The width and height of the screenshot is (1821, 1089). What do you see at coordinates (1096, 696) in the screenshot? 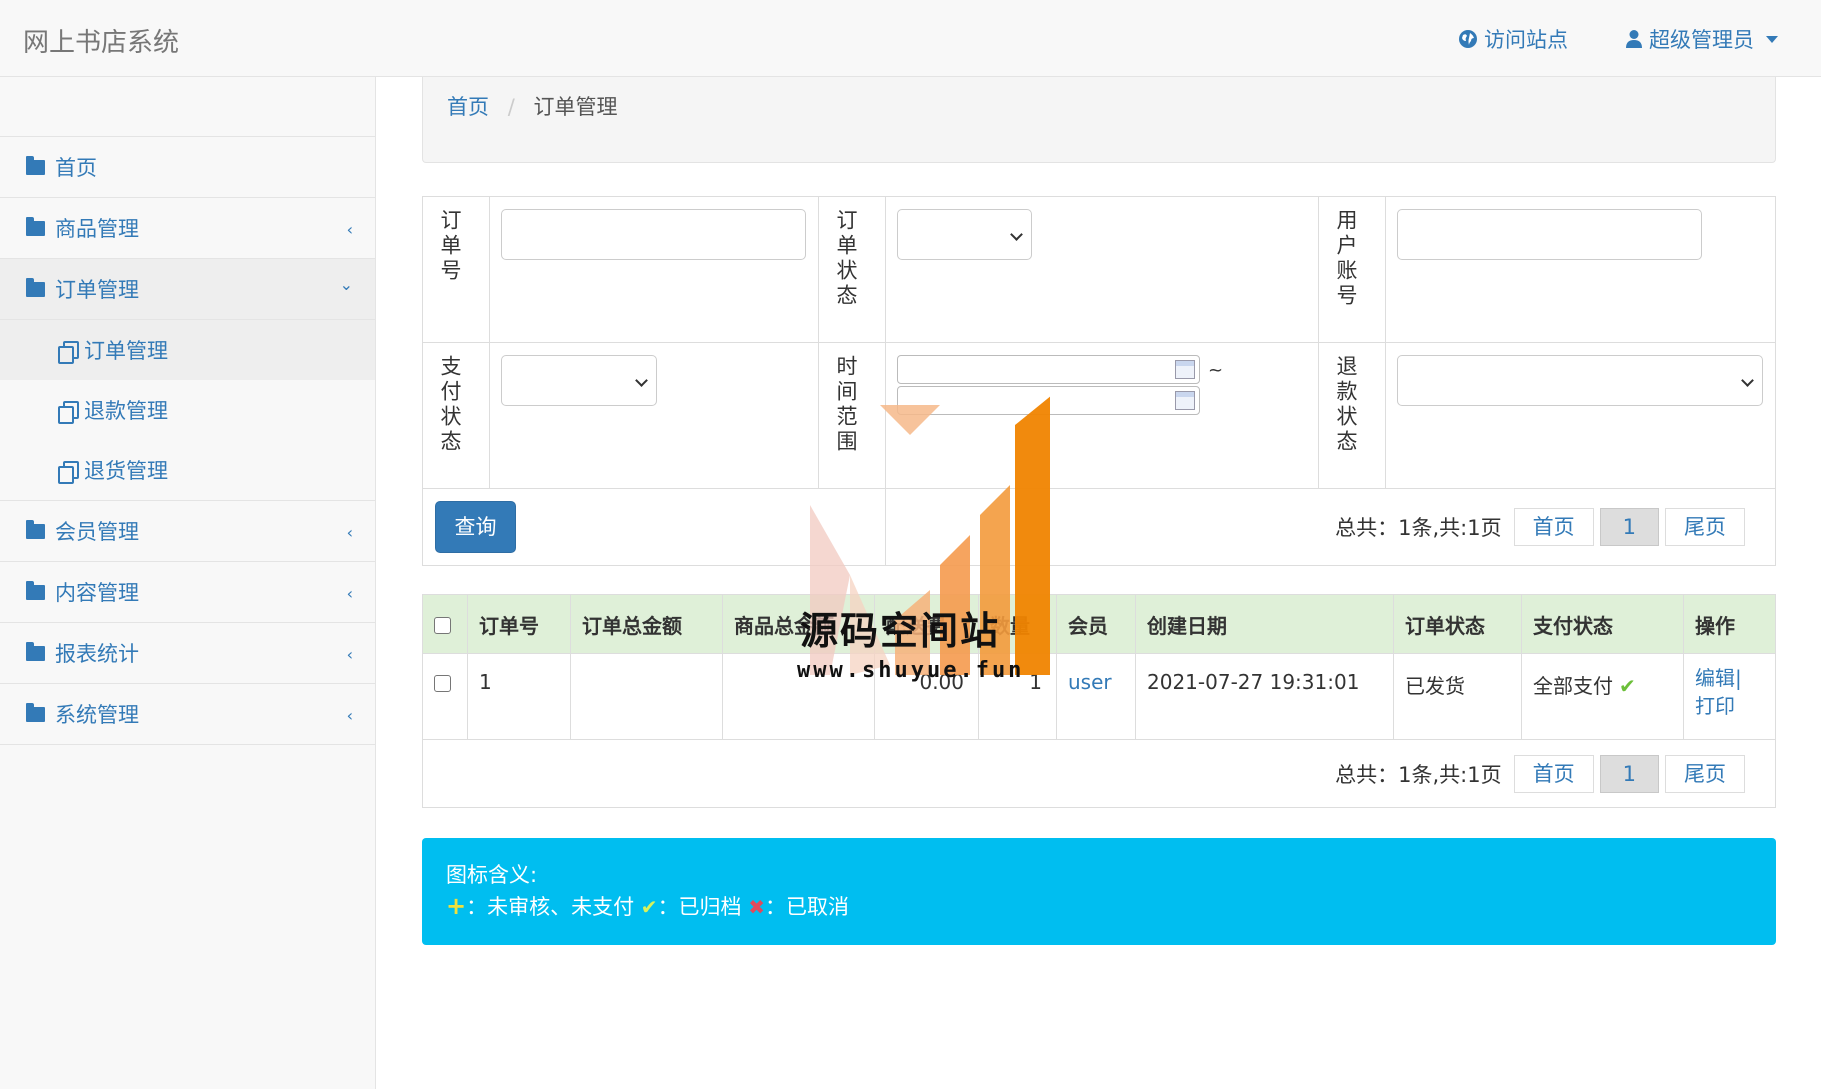
I see `cell-member: user` at bounding box center [1096, 696].